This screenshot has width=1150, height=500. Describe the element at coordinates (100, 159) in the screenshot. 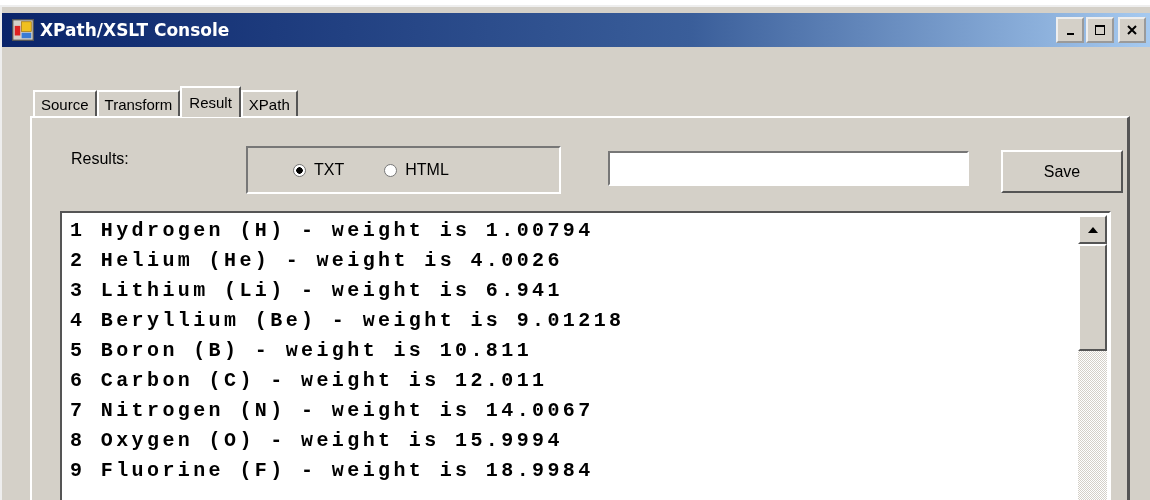

I see `results-label: Results:` at that location.